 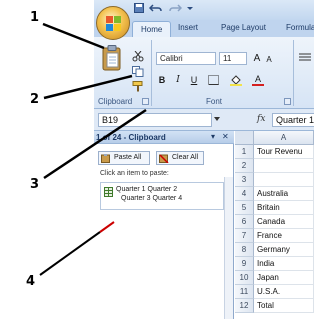 What do you see at coordinates (112, 58) in the screenshot?
I see `paste-icon` at bounding box center [112, 58].